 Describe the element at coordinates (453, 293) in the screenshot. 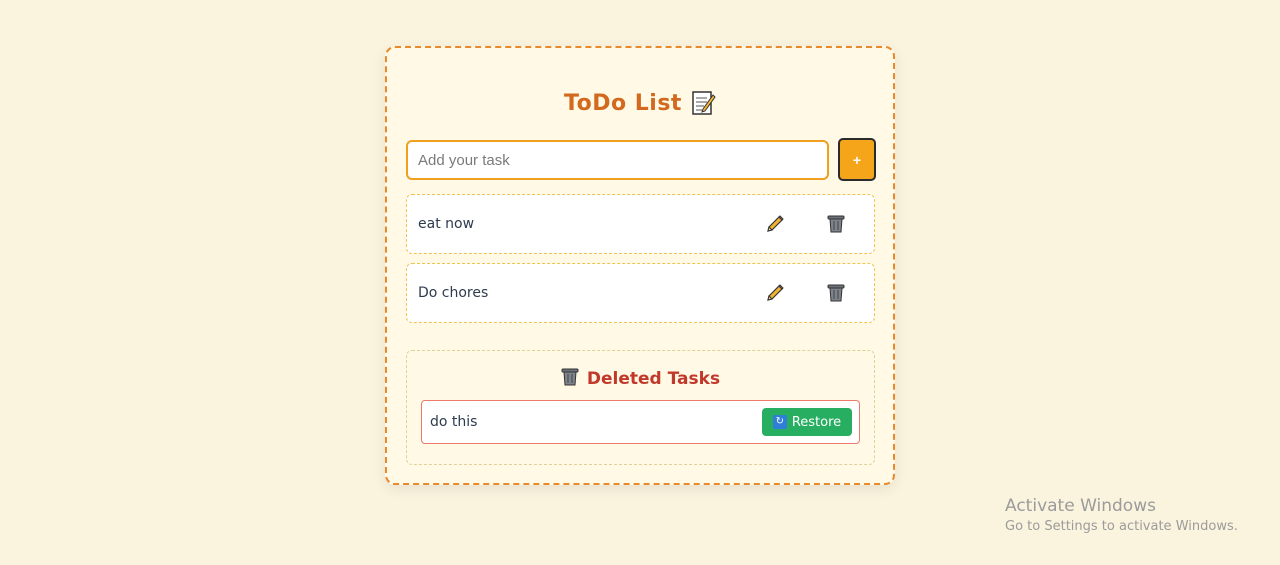

I see `task-text: Do chores` at that location.